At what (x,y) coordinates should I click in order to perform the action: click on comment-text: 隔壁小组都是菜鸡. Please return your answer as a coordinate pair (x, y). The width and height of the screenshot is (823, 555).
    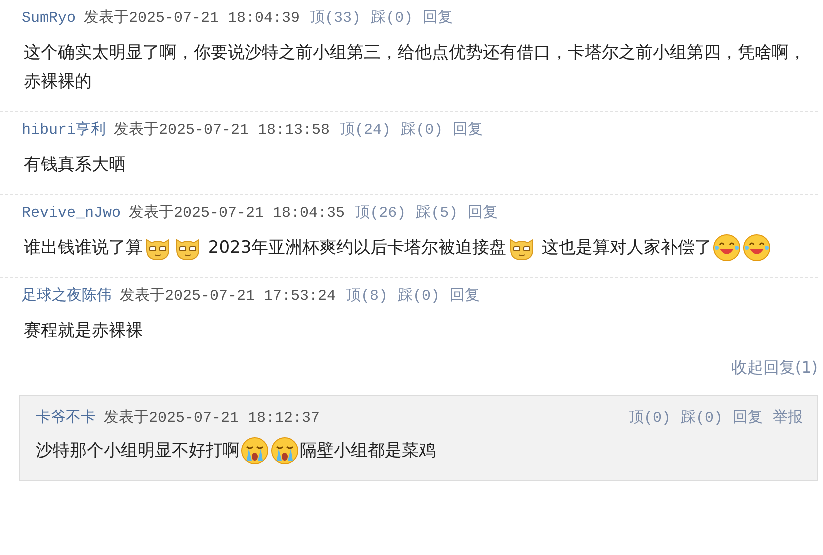
    Looking at the image, I should click on (368, 451).